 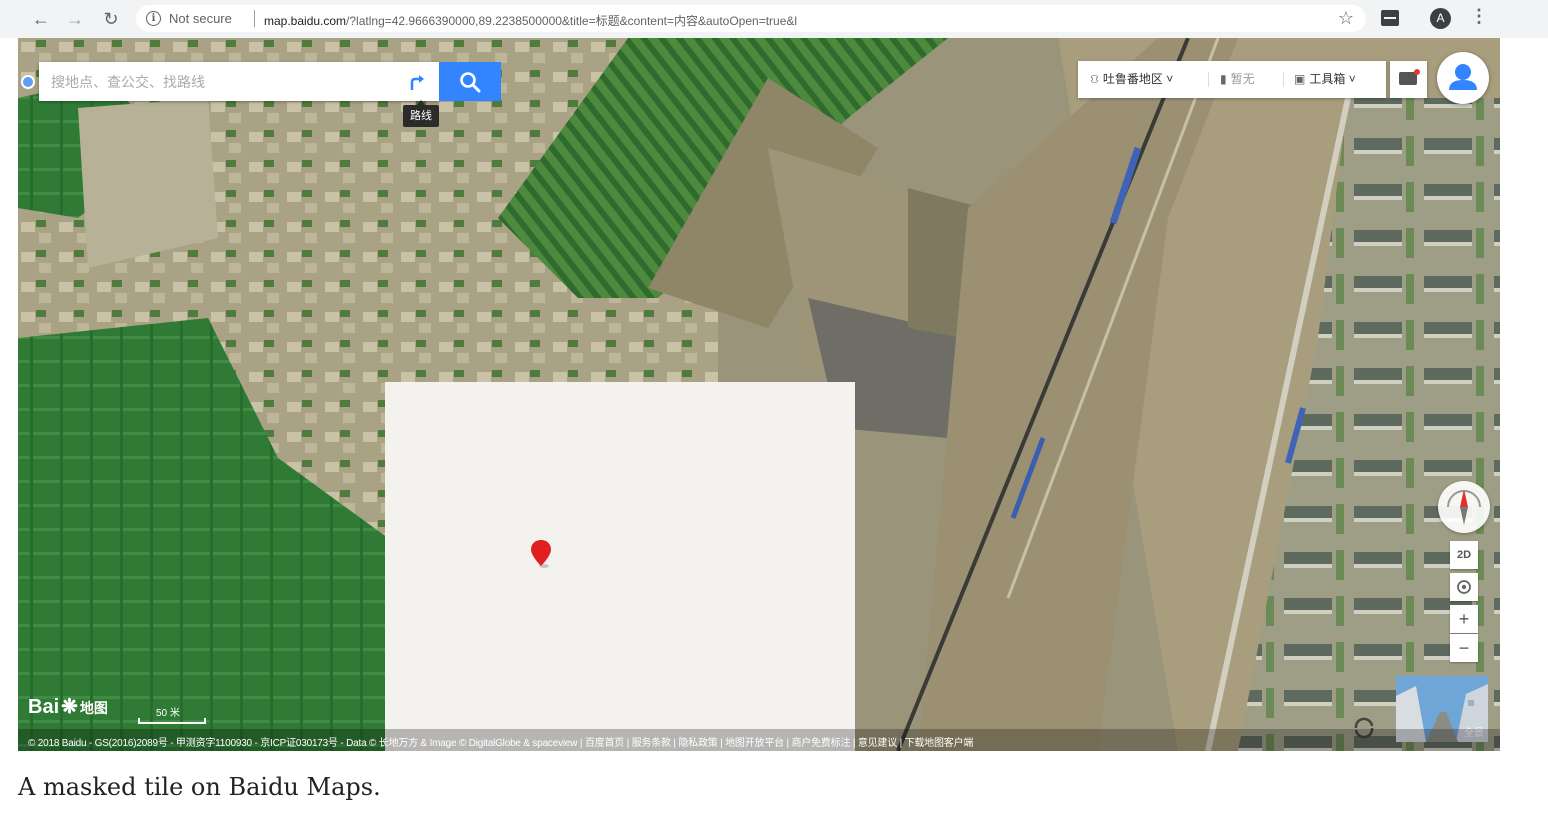 I want to click on user-icon, so click(x=1463, y=77).